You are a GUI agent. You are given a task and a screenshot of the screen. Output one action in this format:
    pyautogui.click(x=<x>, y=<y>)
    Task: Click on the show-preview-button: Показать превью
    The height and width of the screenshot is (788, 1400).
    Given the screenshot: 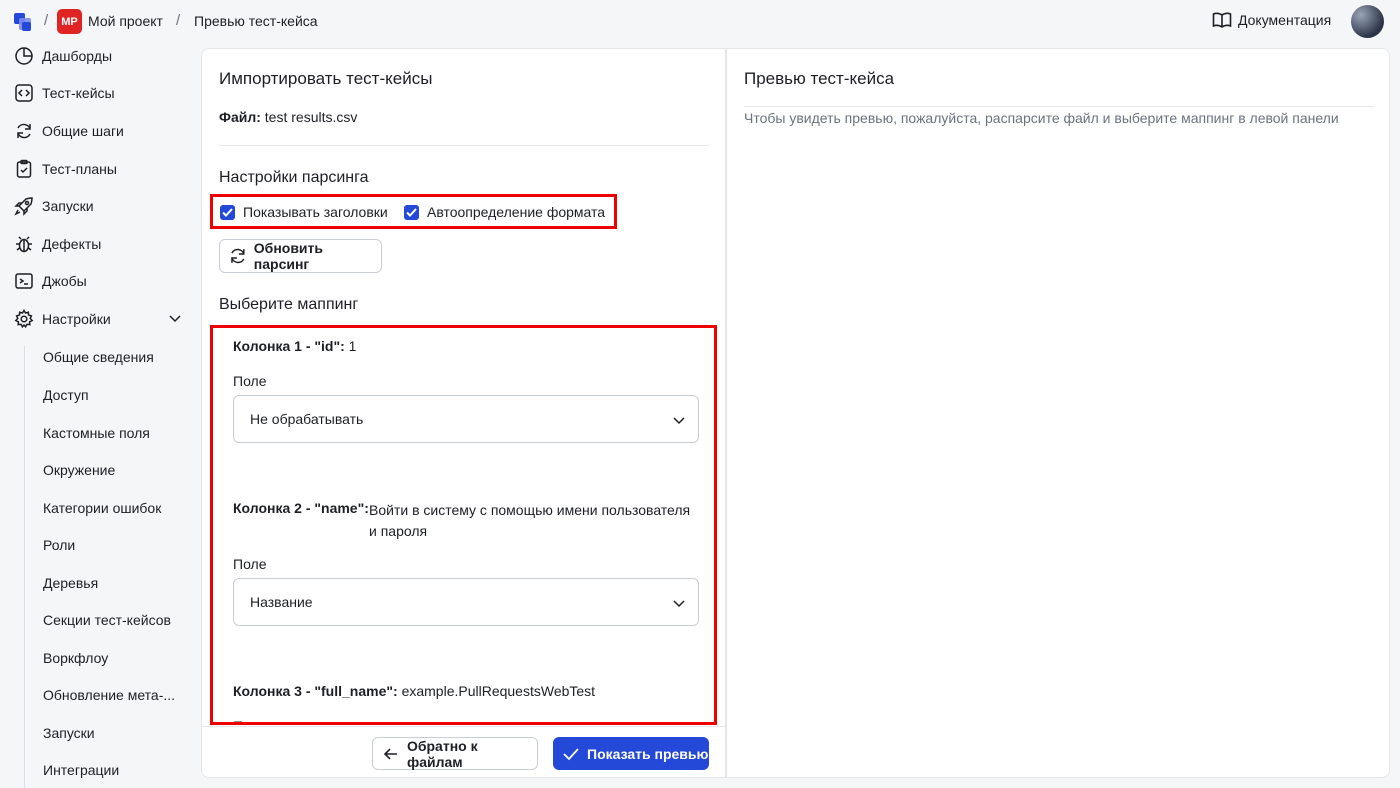 What is the action you would take?
    pyautogui.click(x=631, y=753)
    